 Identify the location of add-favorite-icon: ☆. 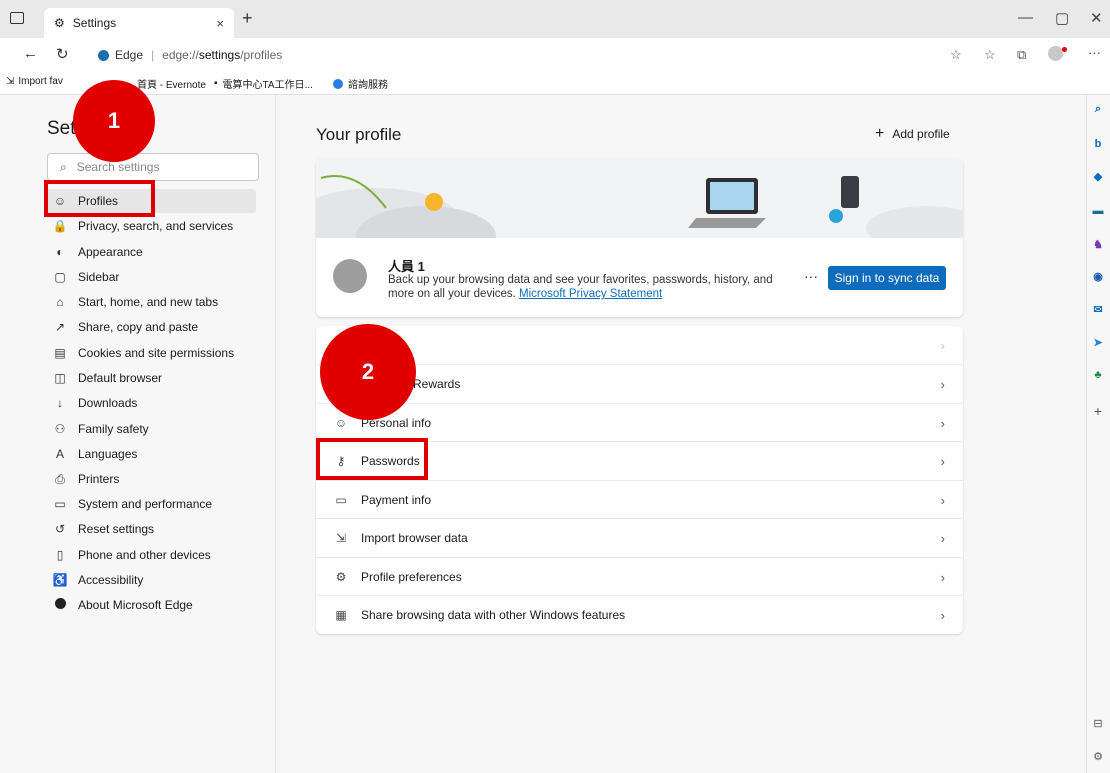
(956, 55).